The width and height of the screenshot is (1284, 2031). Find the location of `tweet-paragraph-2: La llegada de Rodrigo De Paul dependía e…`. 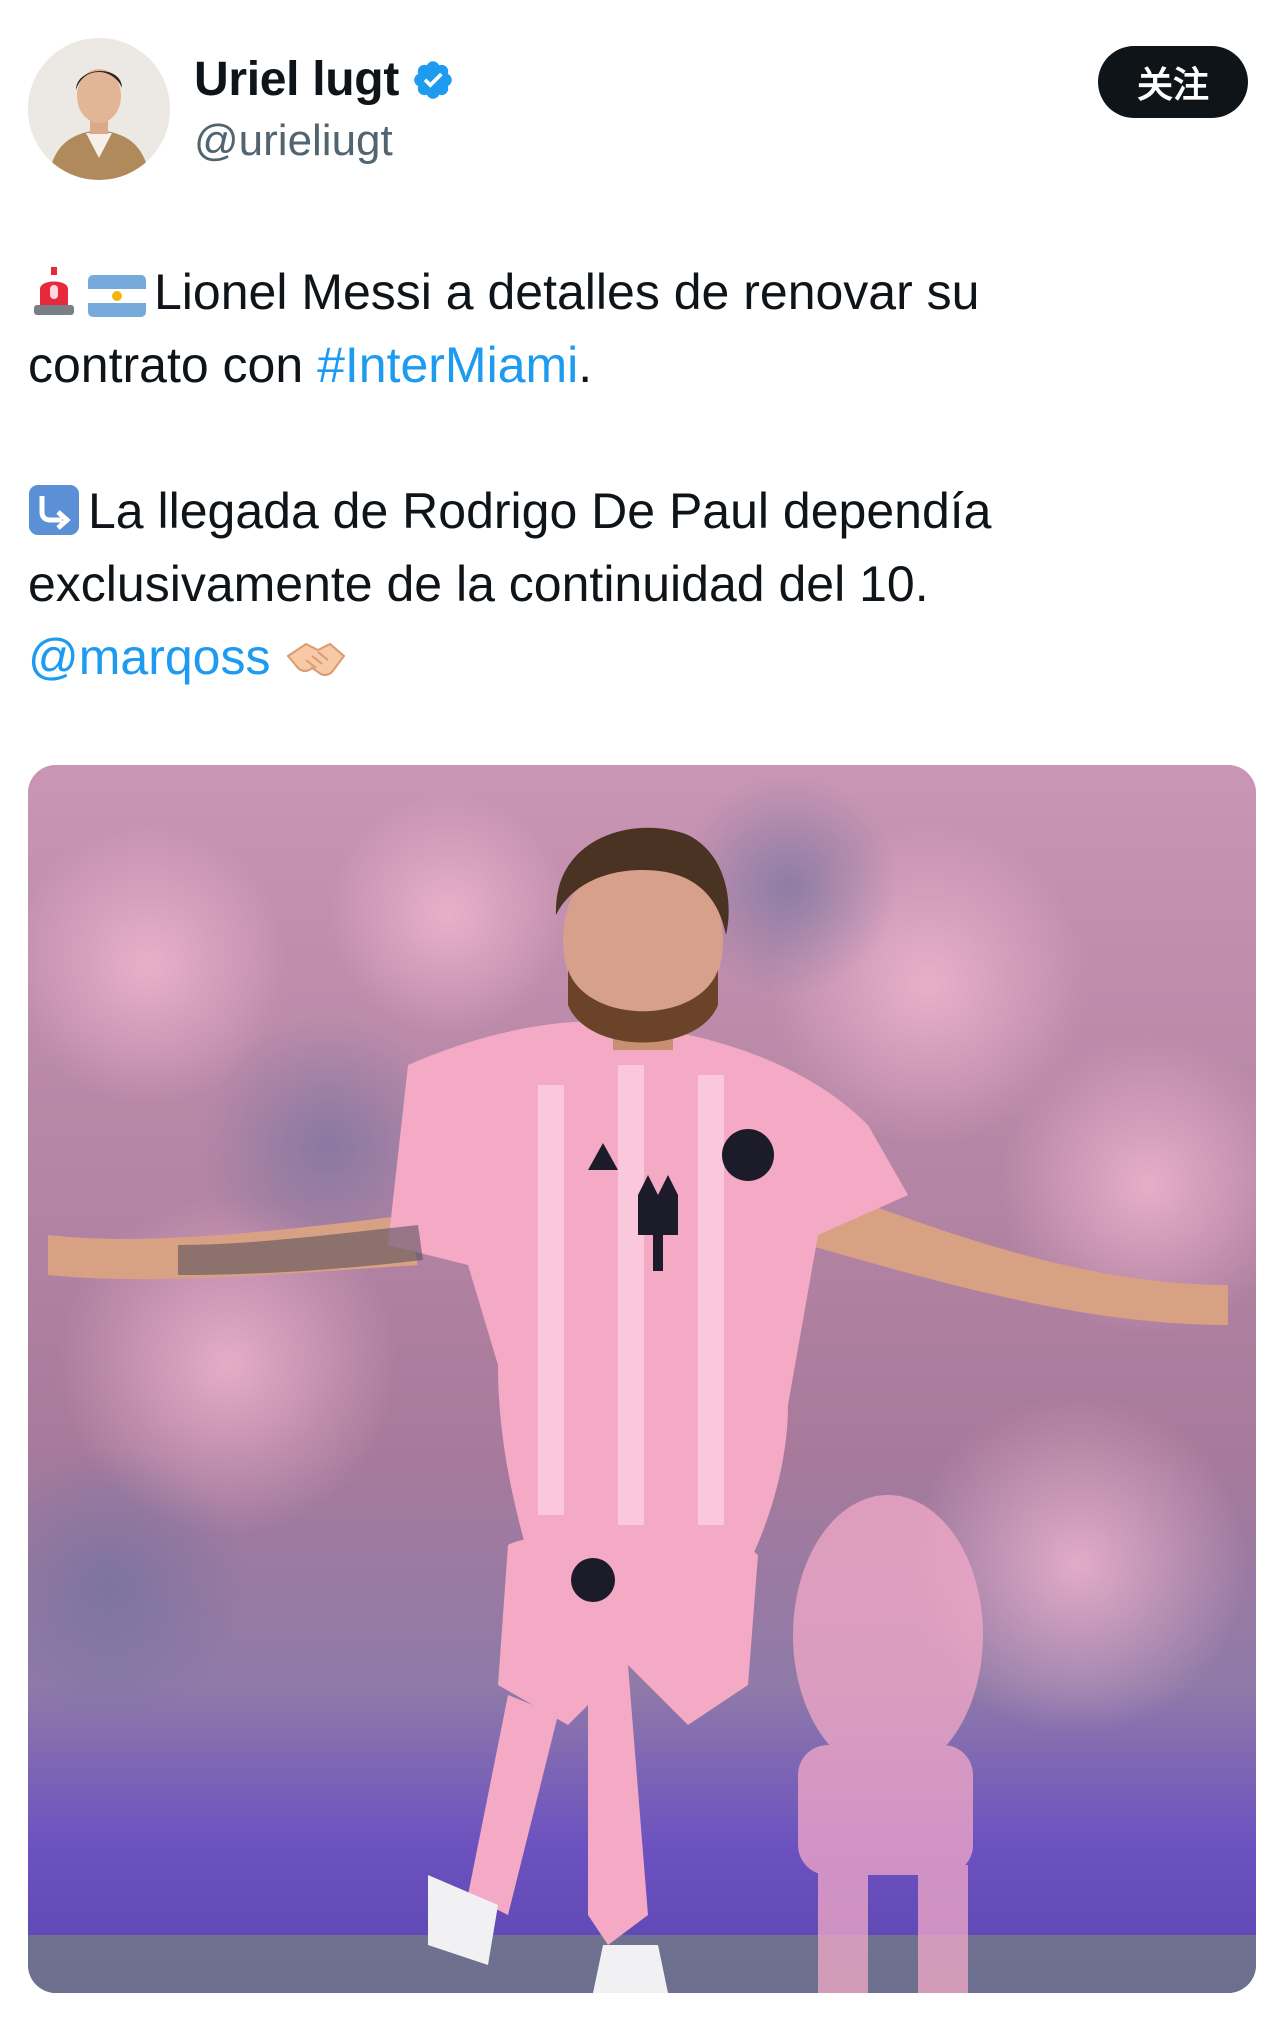

tweet-paragraph-2: La llegada de Rodrigo De Paul dependía e… is located at coordinates (638, 584).